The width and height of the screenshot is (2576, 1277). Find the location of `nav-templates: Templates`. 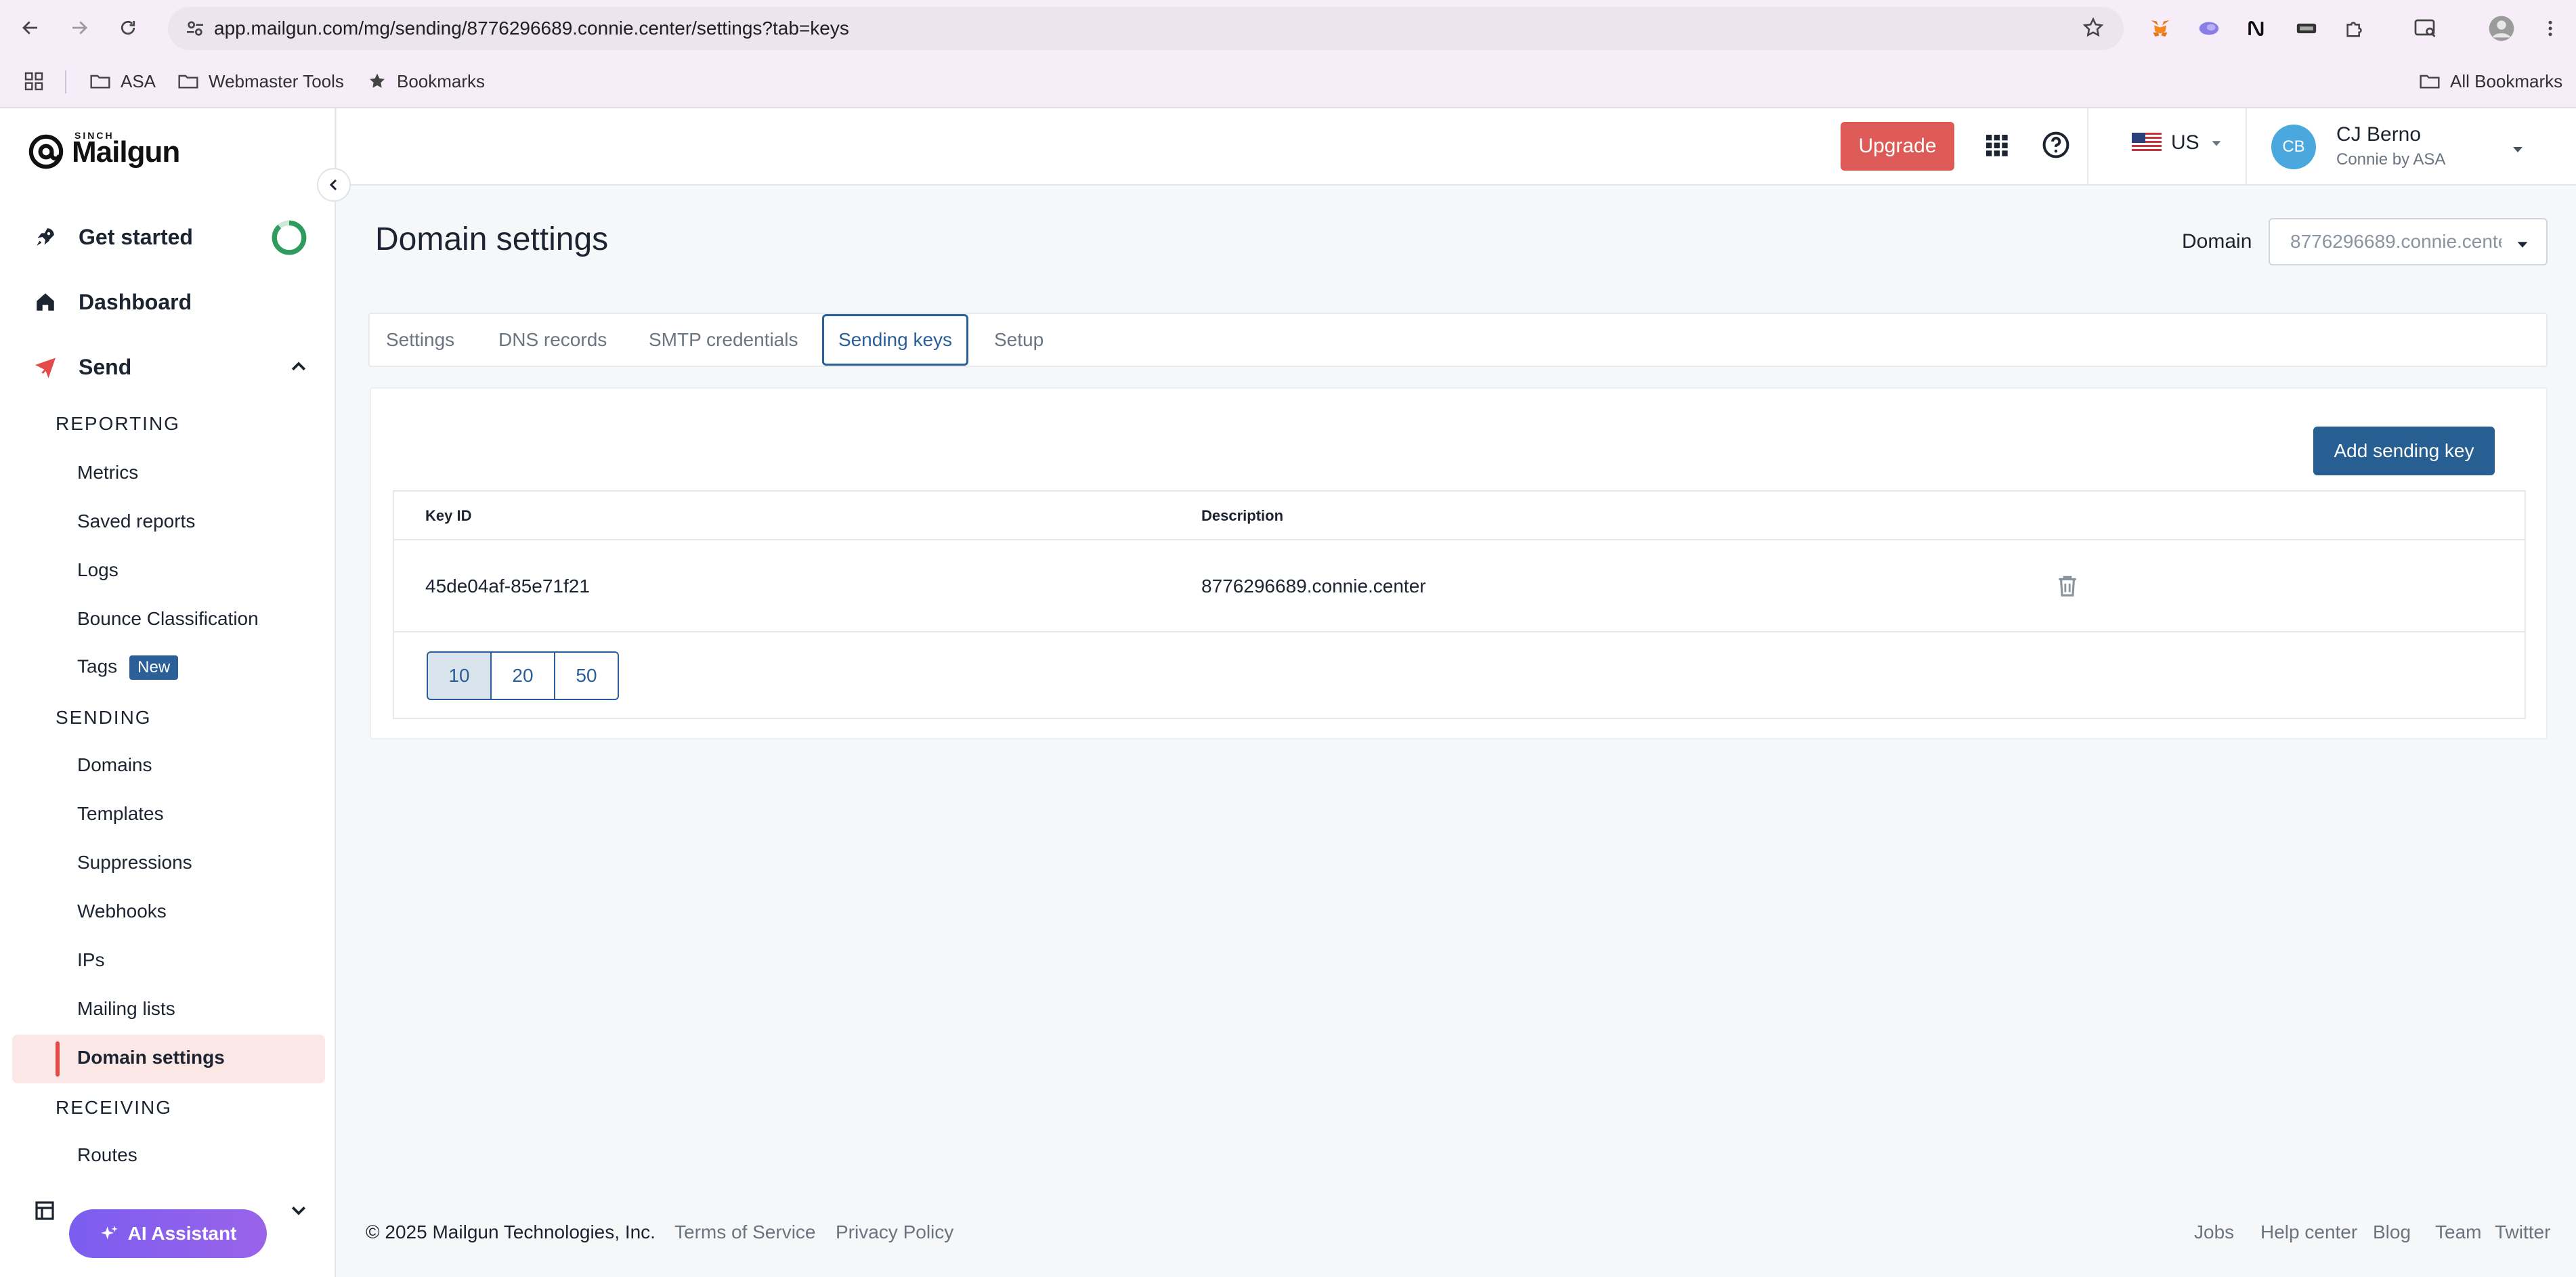

nav-templates: Templates is located at coordinates (120, 814).